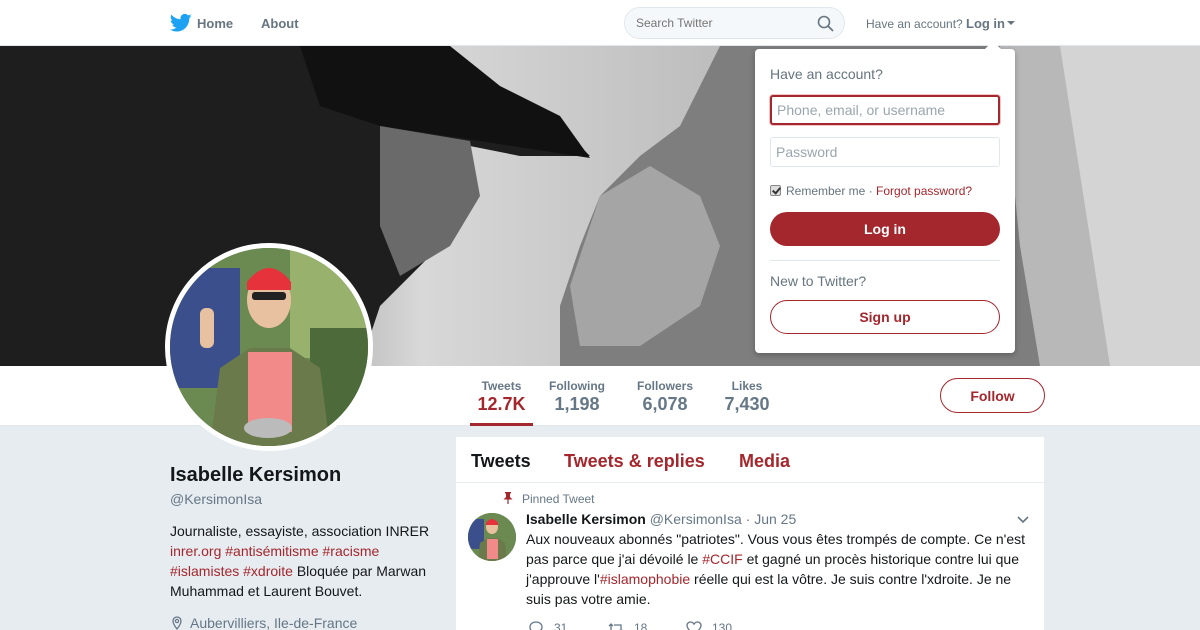 The width and height of the screenshot is (1200, 630). I want to click on caret-down-icon, so click(1011, 23).